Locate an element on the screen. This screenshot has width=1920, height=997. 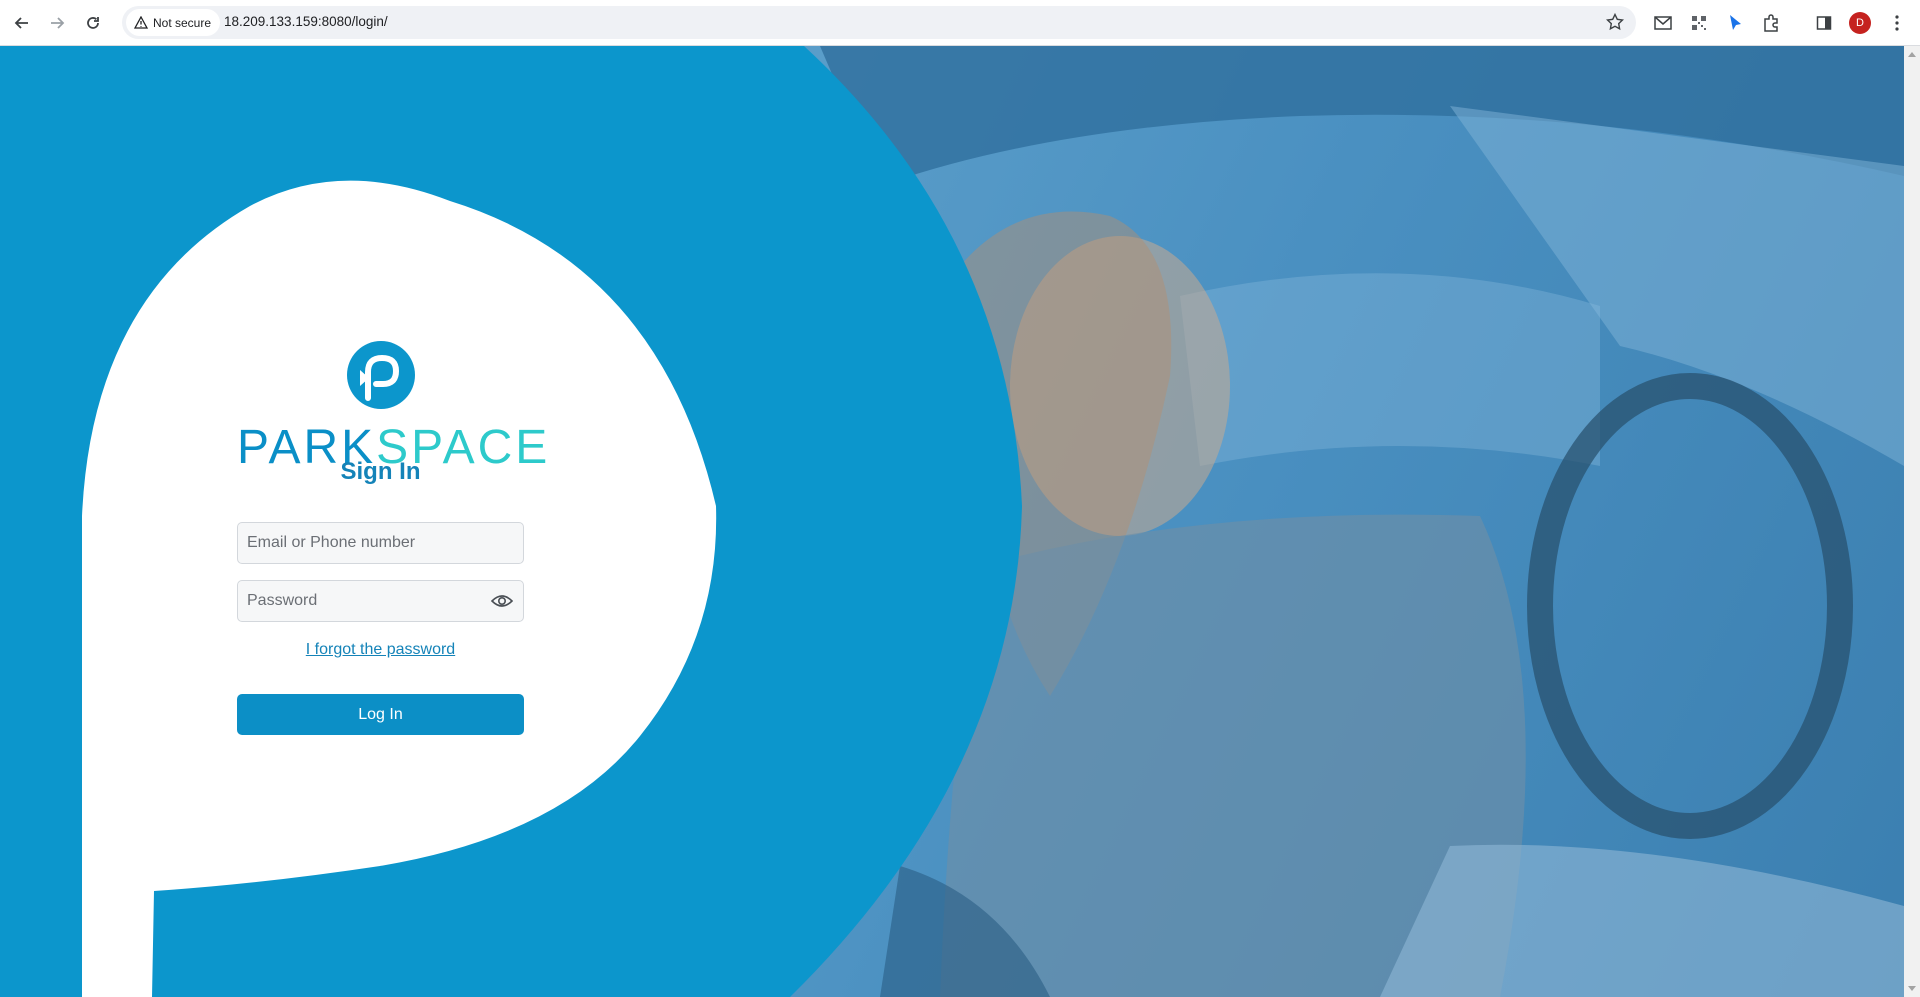
password-field: Password is located at coordinates (380, 601).